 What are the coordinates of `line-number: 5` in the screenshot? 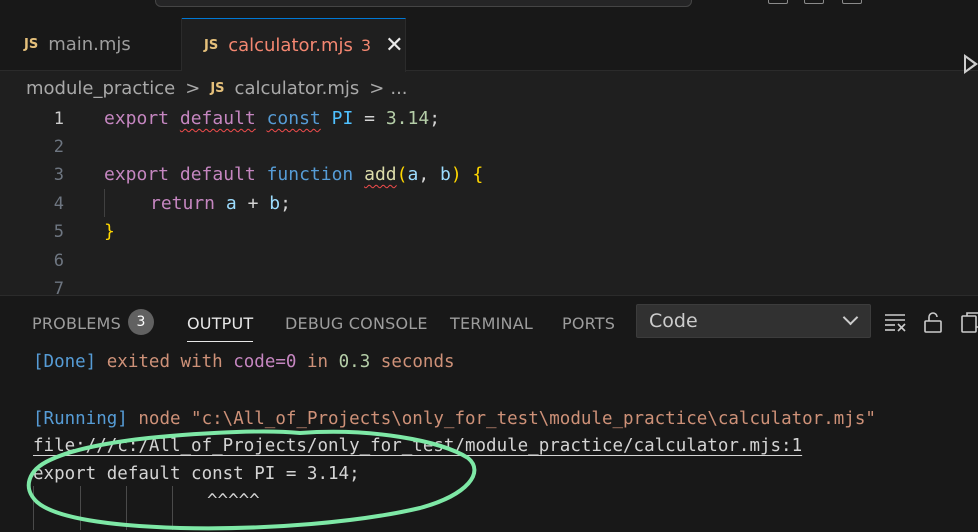 It's located at (58, 231).